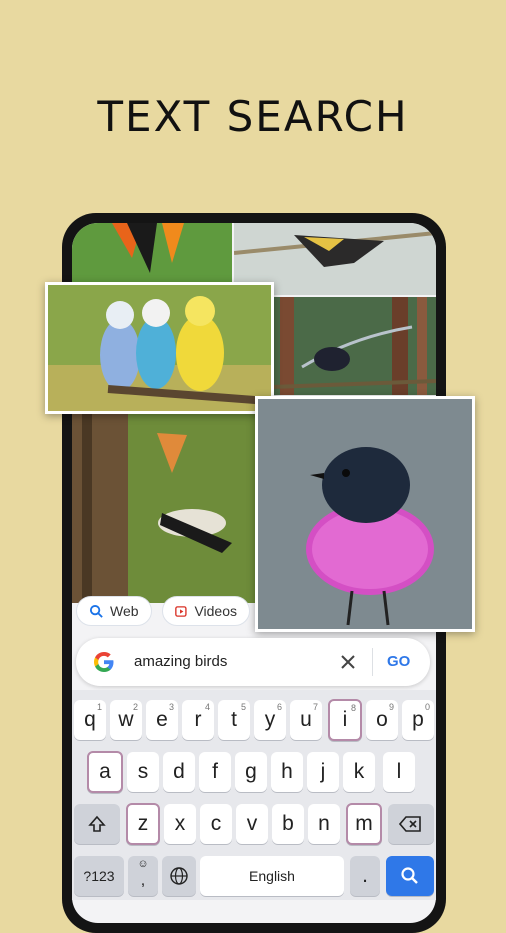 Image resolution: width=506 pixels, height=933 pixels. I want to click on symbols-key: ?123, so click(99, 876).